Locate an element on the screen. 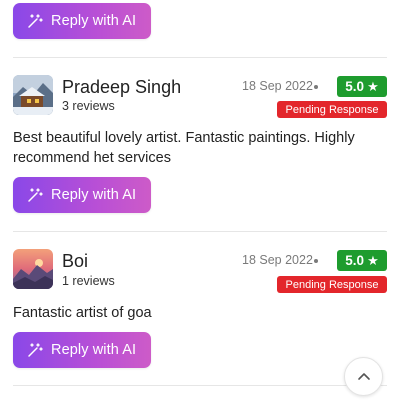 The height and width of the screenshot is (400, 400). scroll-to-top-button is located at coordinates (363, 376).